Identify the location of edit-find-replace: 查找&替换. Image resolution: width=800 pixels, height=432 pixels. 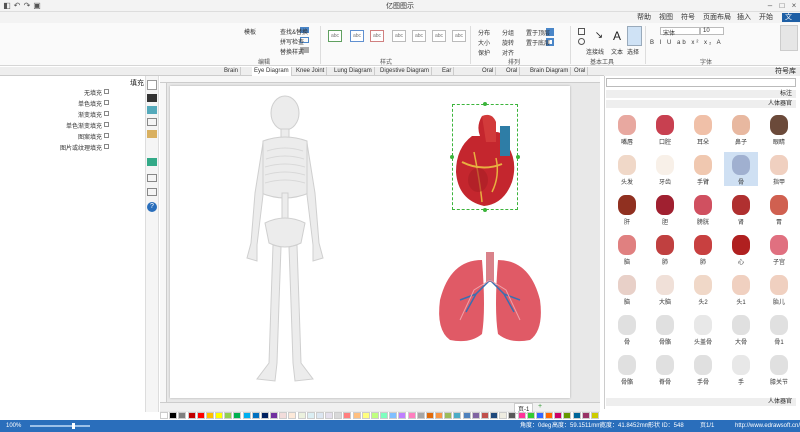
(294, 31).